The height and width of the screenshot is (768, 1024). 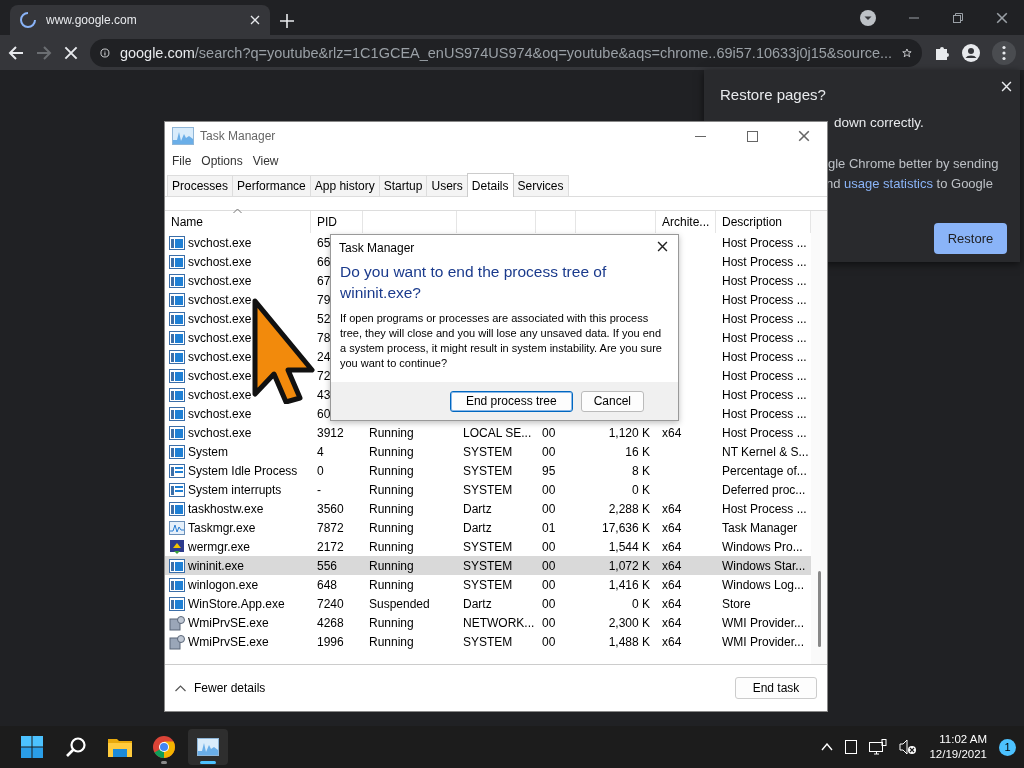 What do you see at coordinates (324, 375) in the screenshot?
I see `table-cell: 72` at bounding box center [324, 375].